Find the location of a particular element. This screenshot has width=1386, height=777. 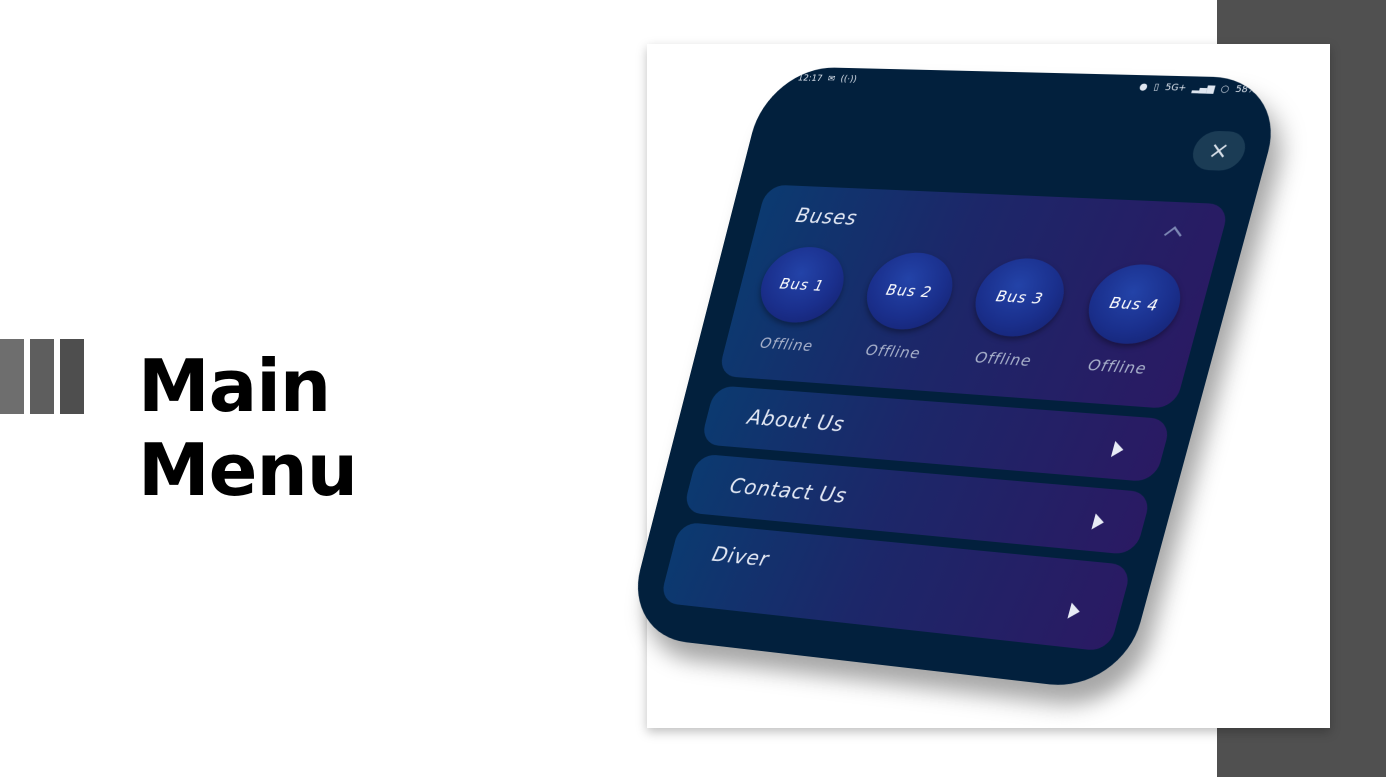

bus-item-2: Bus 2 Offline is located at coordinates (905, 307).